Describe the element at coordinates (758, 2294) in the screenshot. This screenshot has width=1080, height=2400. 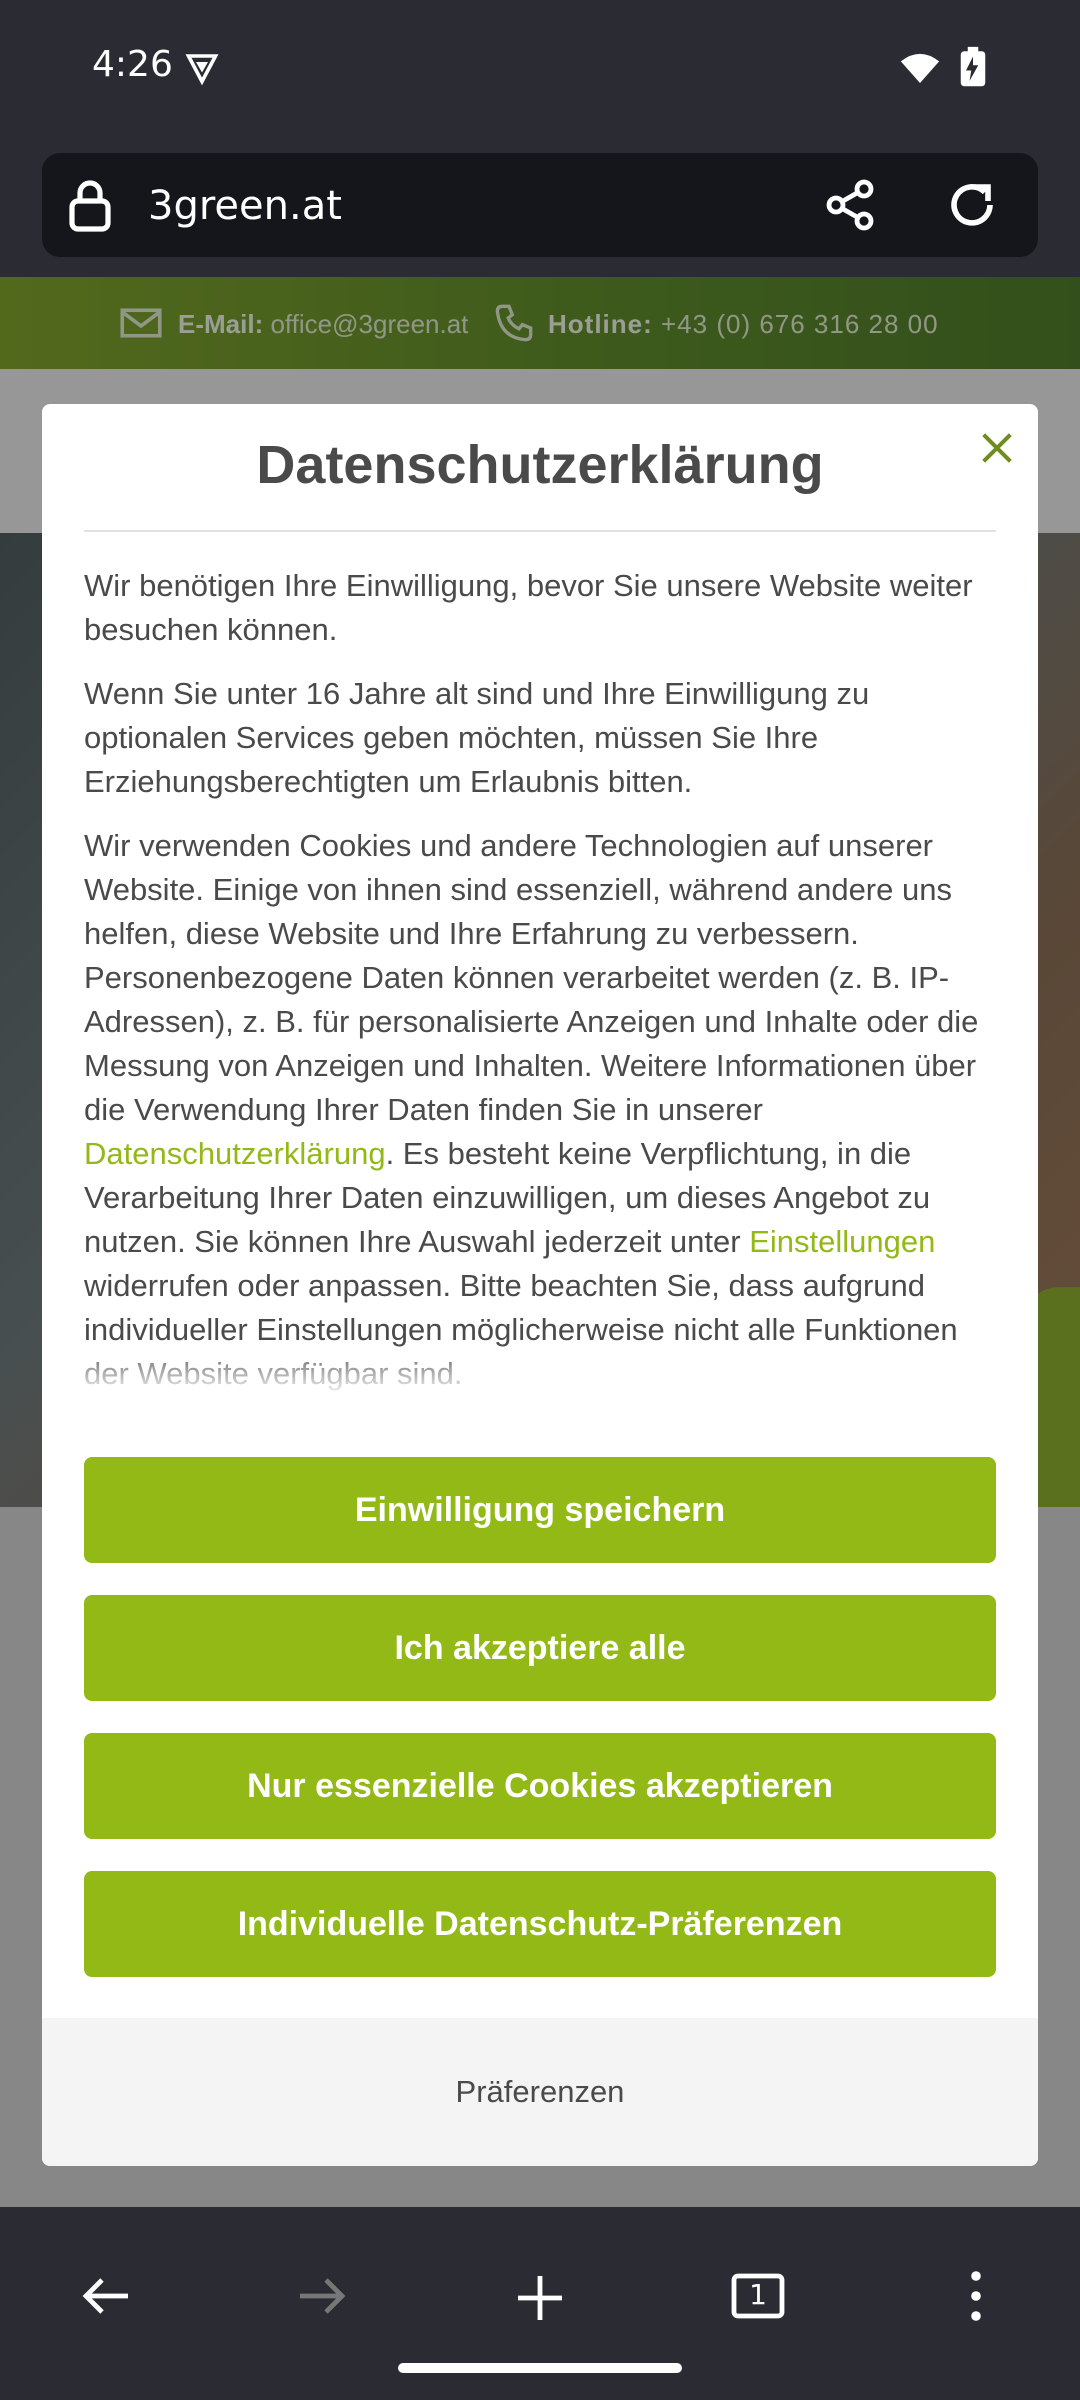
I see `tab-count: 1` at that location.